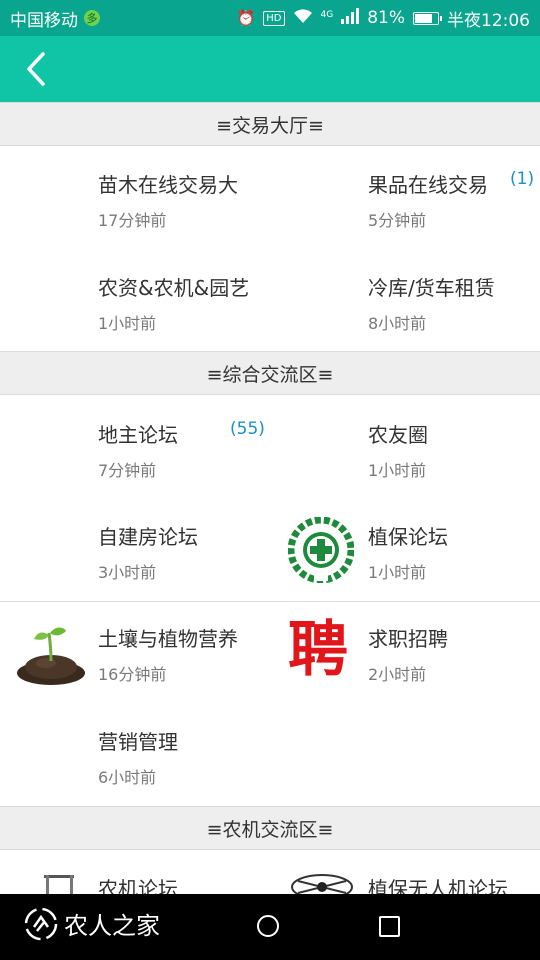 Image resolution: width=540 pixels, height=960 pixels. Describe the element at coordinates (438, 885) in the screenshot. I see `forum-title: 植保无人机论坛` at that location.